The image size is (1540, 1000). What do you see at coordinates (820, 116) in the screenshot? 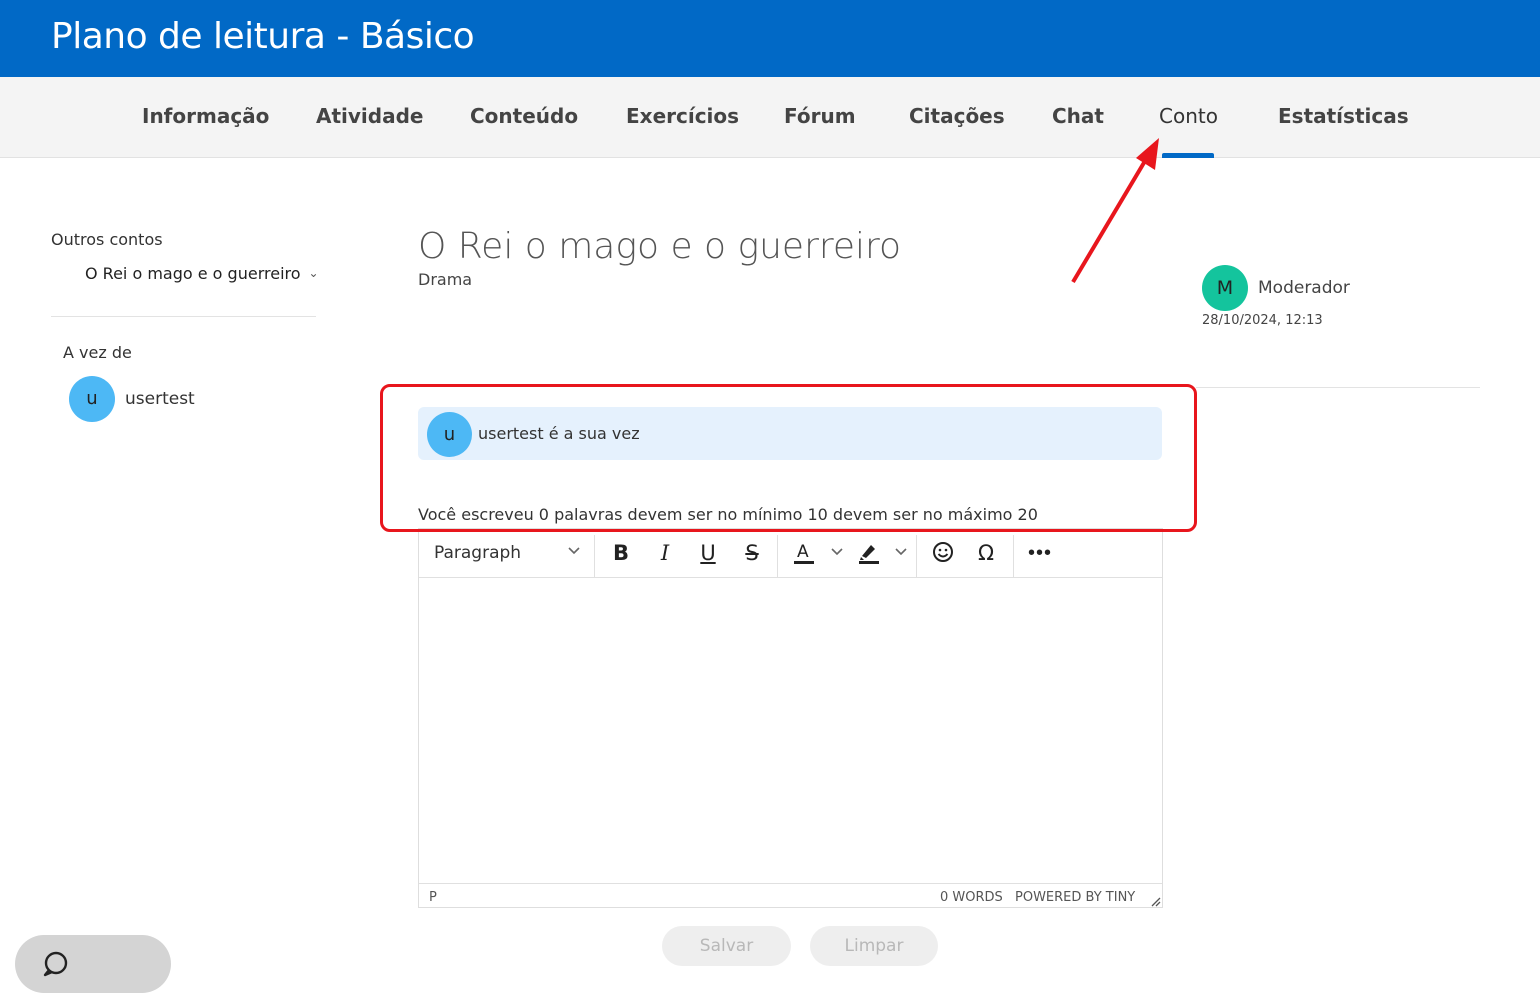
I see `tab-forum: Fórum` at bounding box center [820, 116].